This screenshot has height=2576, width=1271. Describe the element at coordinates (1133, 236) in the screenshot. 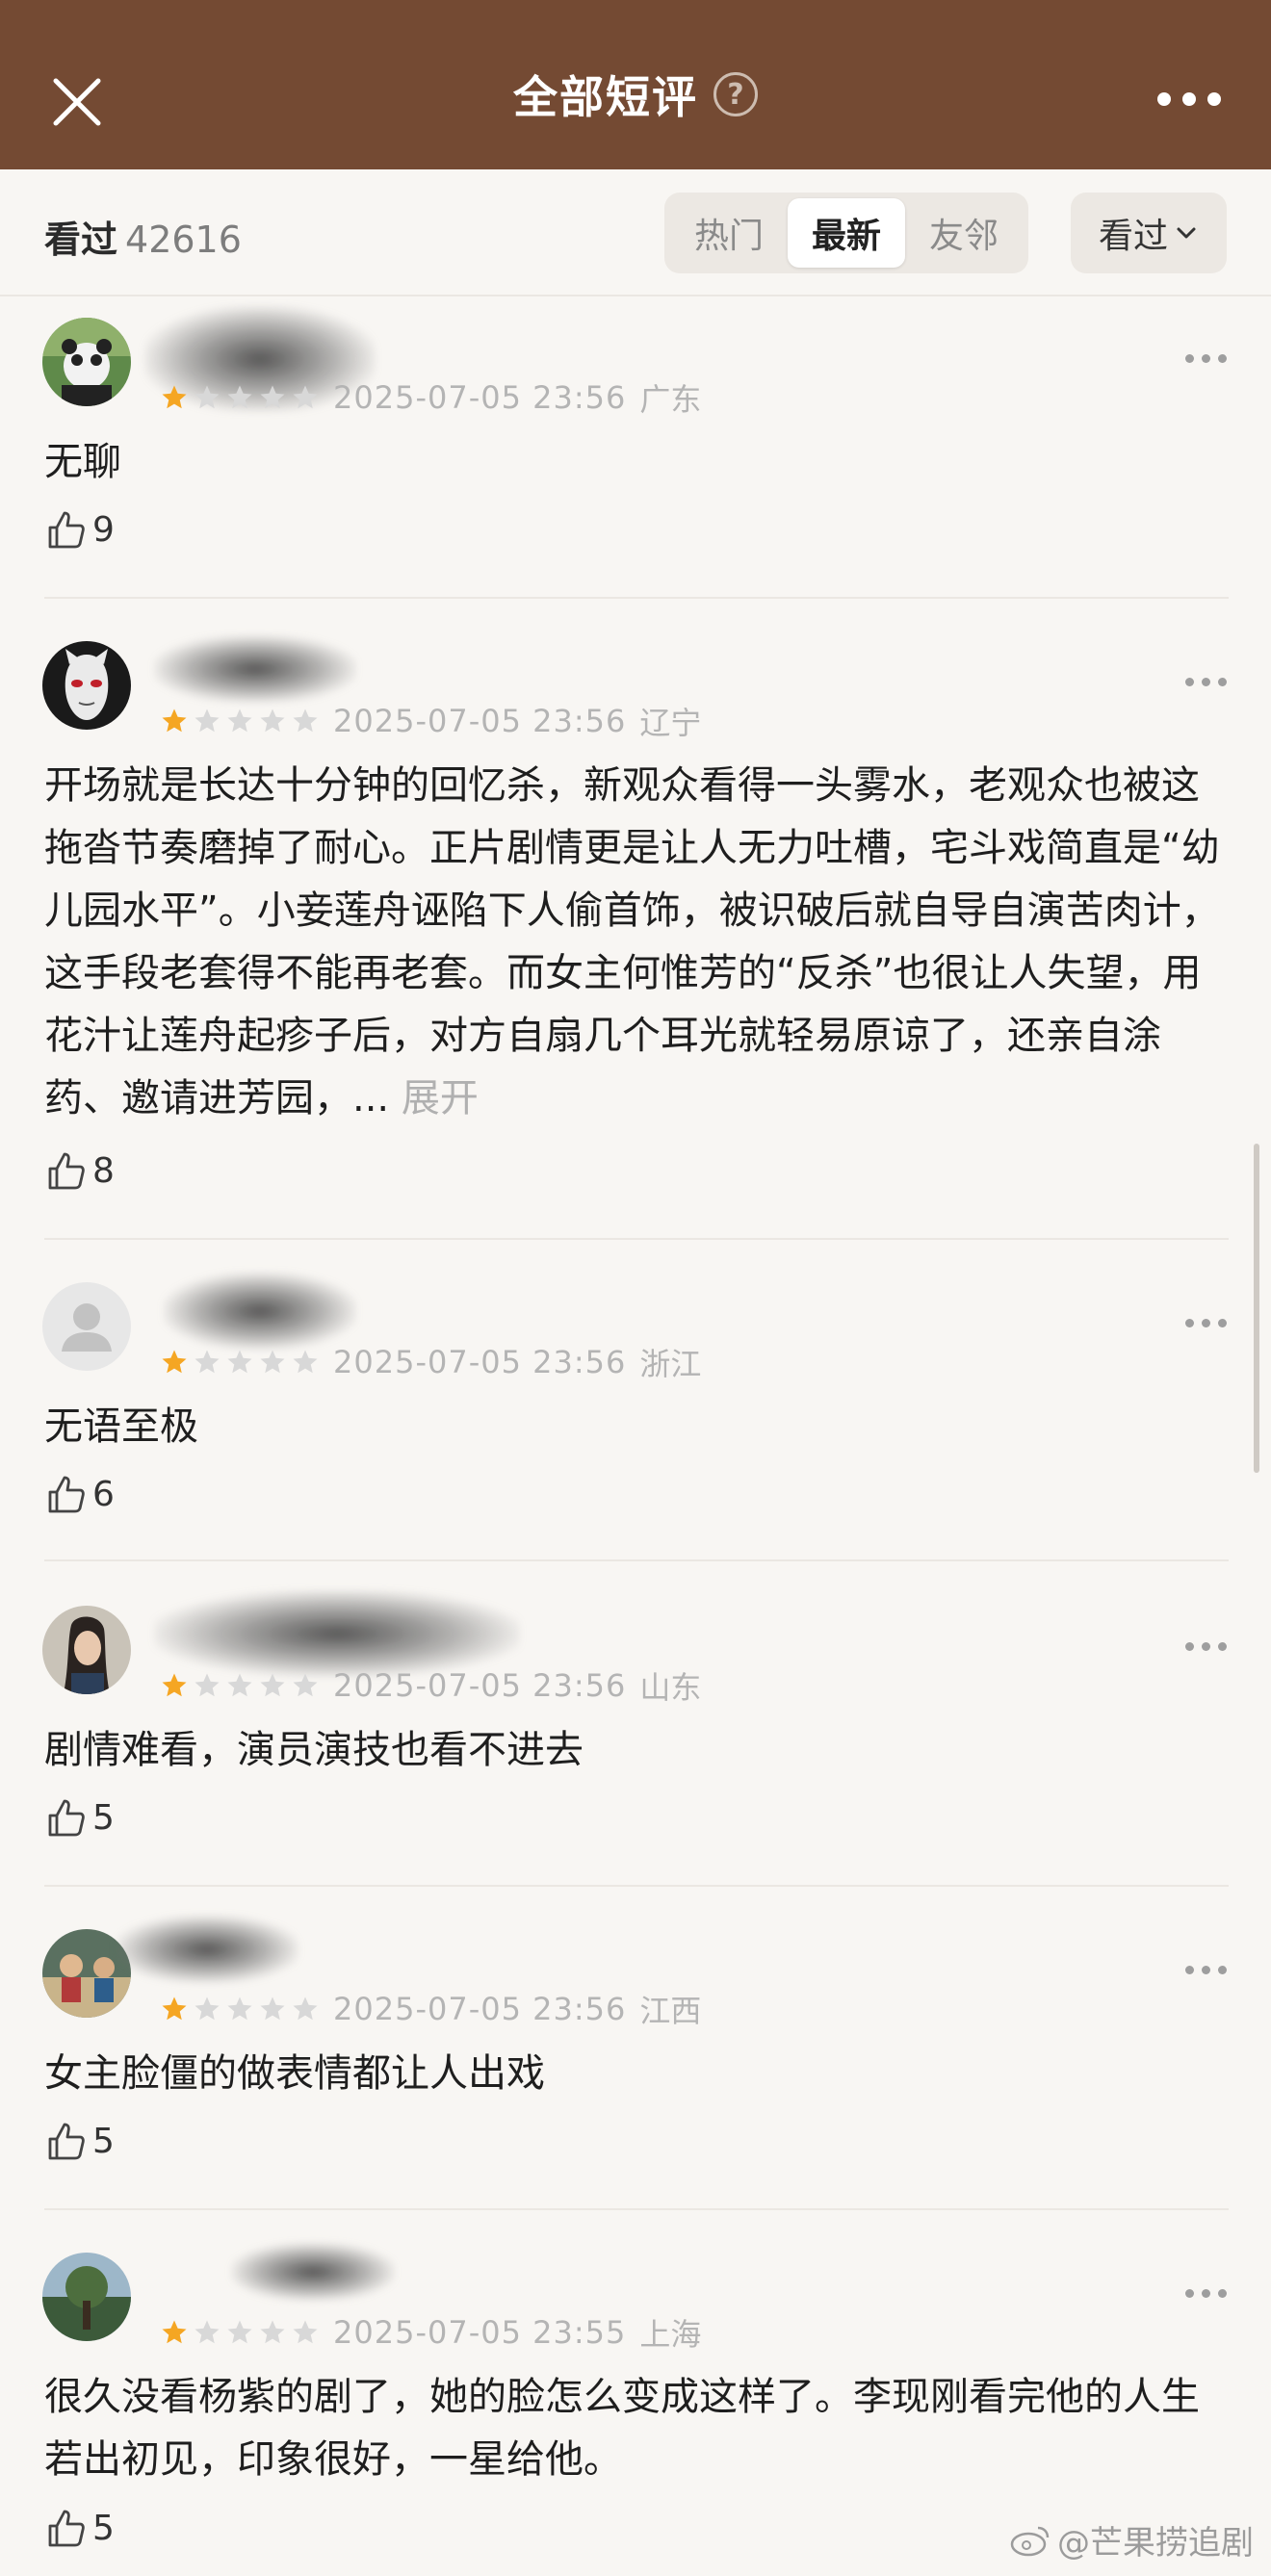

I see `status-dropdown-label: 看过` at that location.